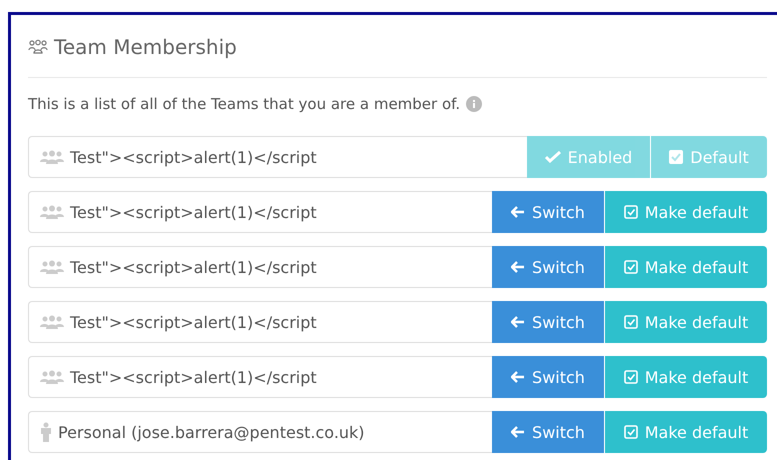 This screenshot has height=460, width=777. Describe the element at coordinates (474, 104) in the screenshot. I see `info-icon` at that location.